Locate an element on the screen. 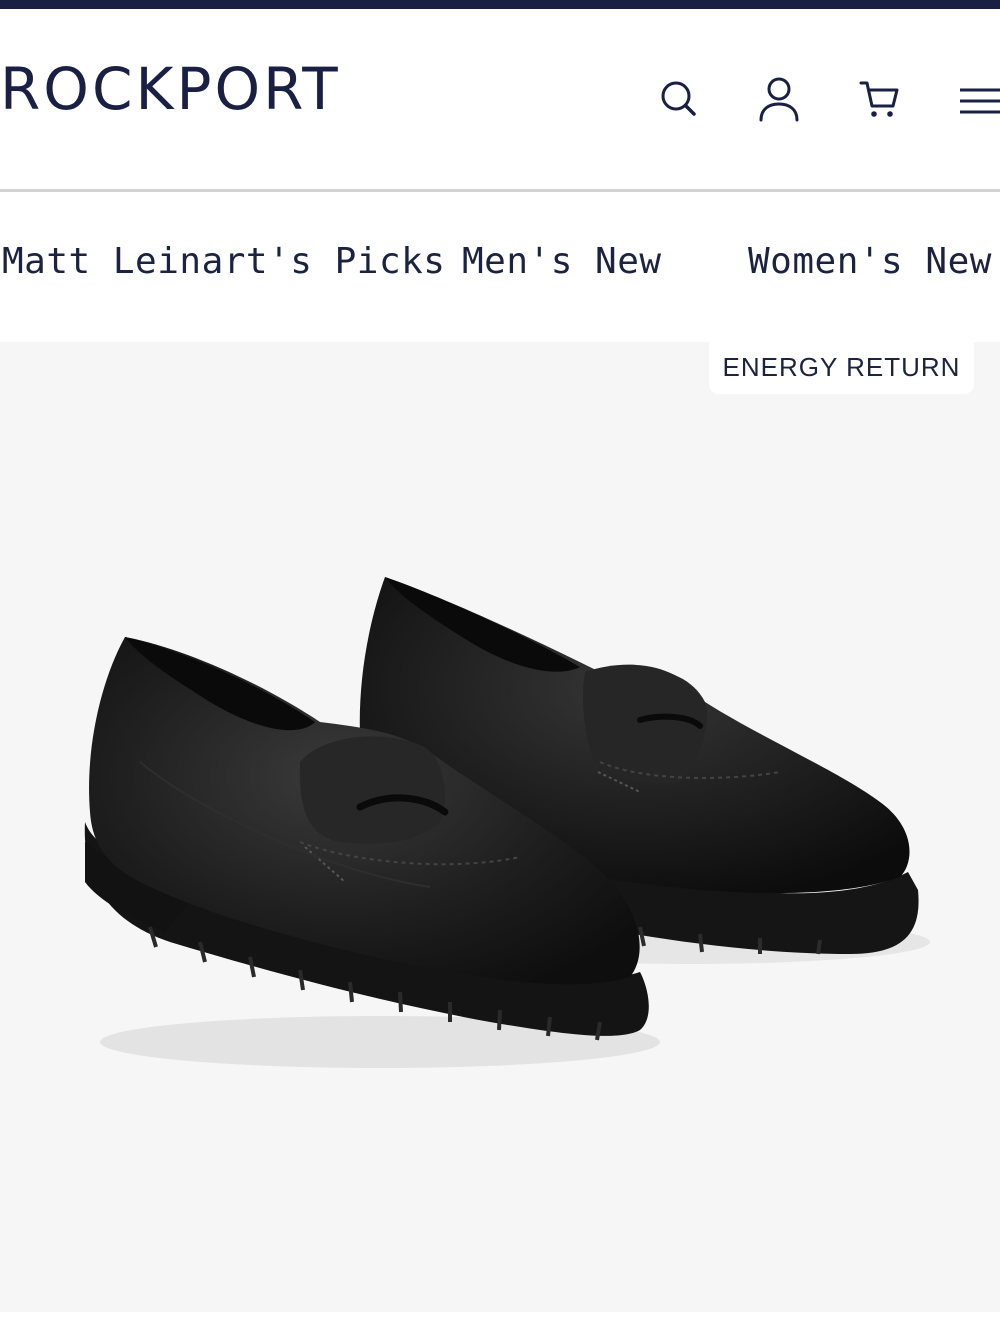  top-accent-bar is located at coordinates (500, 4).